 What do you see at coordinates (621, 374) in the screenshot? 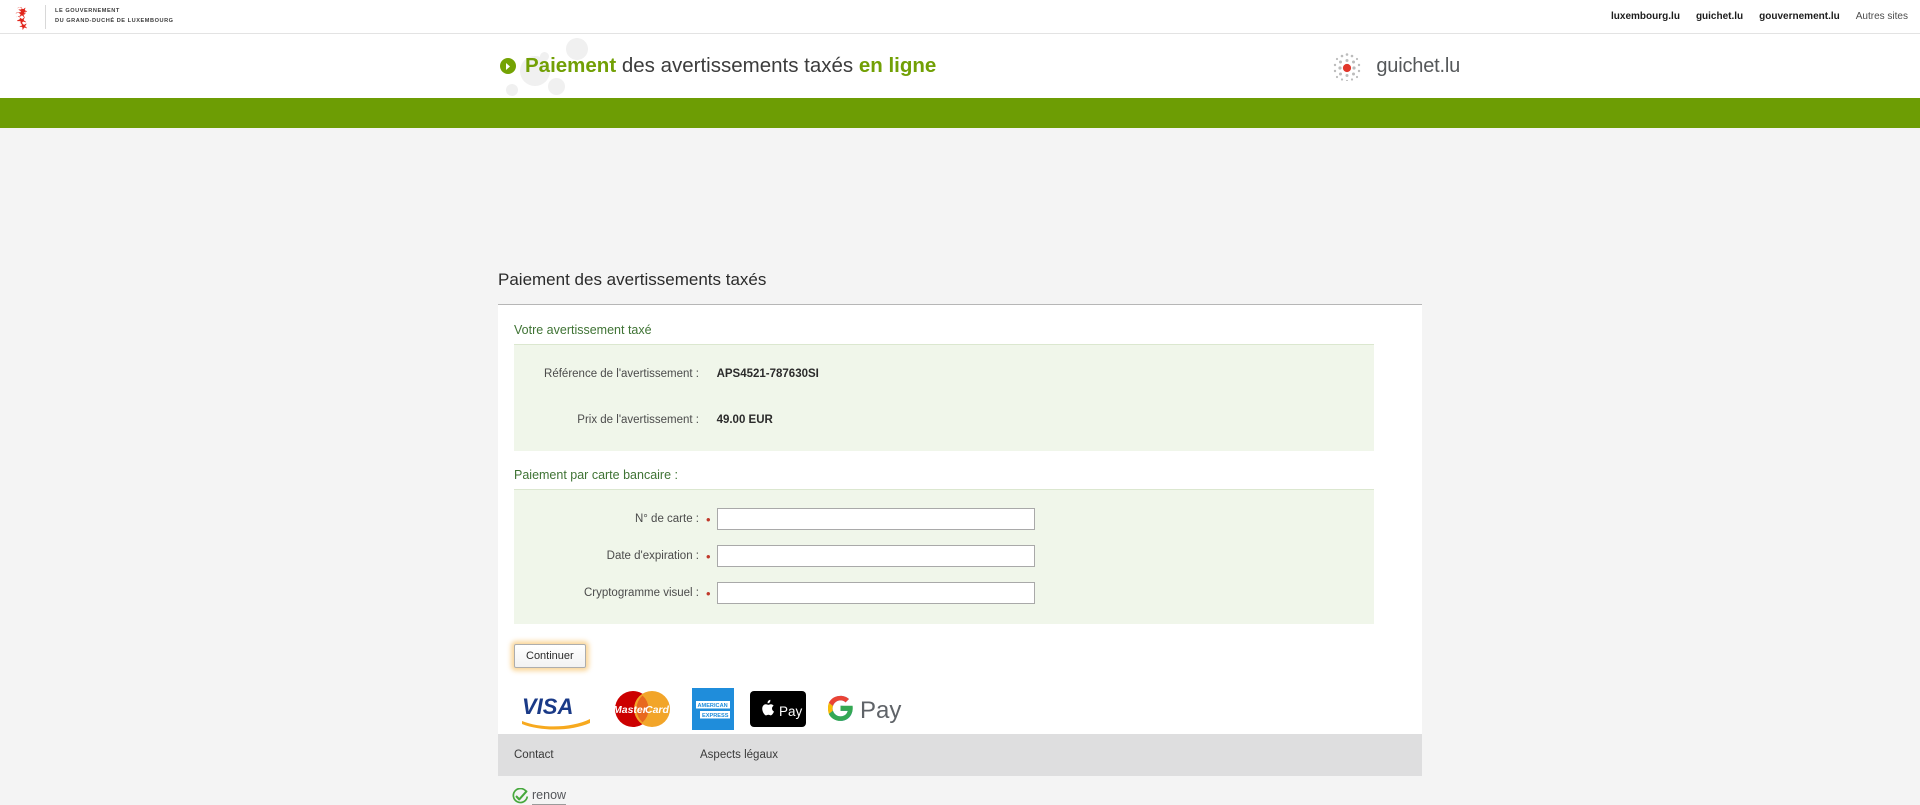
I see `notice-label-reference: Référence de l'avertissement :` at bounding box center [621, 374].